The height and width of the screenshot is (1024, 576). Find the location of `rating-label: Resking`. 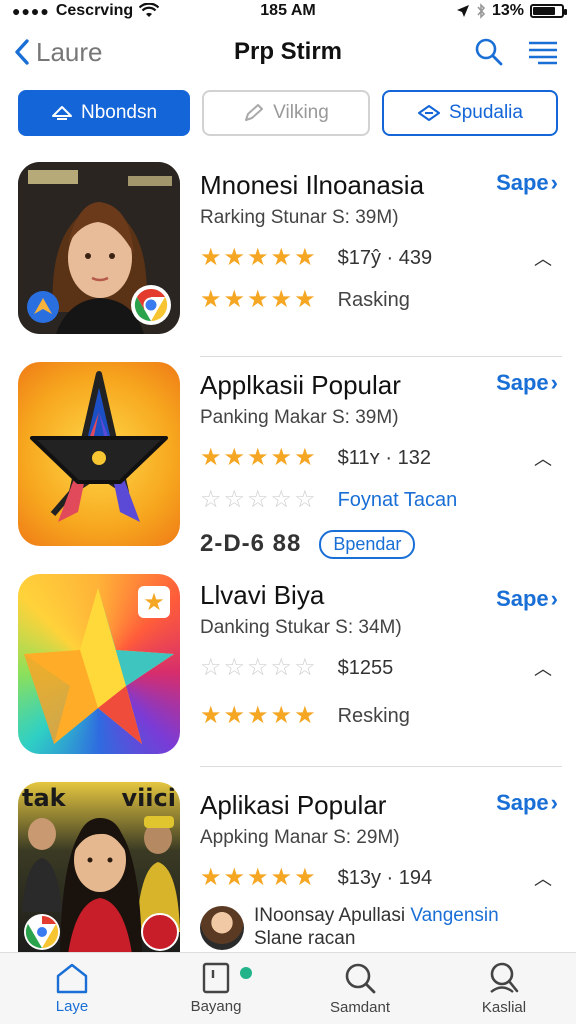

rating-label: Resking is located at coordinates (373, 715).